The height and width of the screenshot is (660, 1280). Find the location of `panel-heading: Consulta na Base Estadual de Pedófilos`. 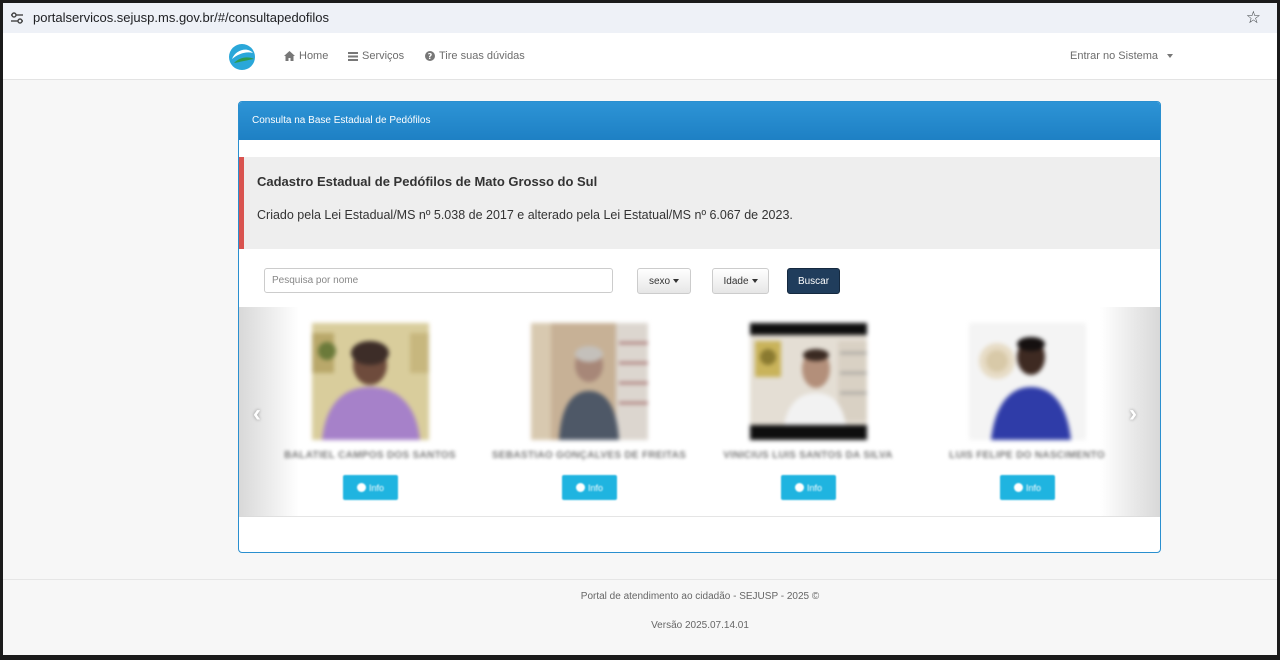

panel-heading: Consulta na Base Estadual de Pedófilos is located at coordinates (699, 121).